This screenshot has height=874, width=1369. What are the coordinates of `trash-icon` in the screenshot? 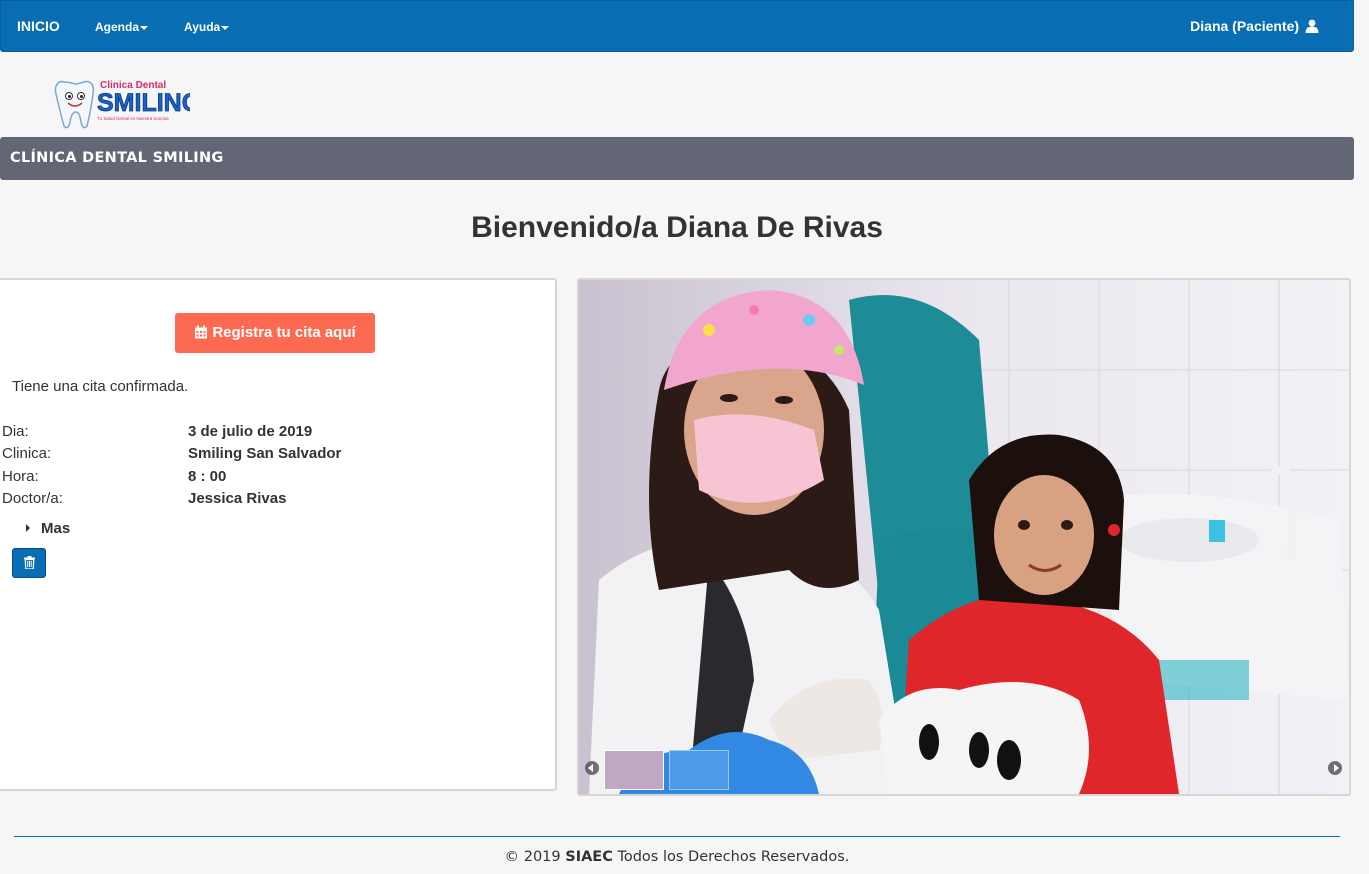 It's located at (29, 562).